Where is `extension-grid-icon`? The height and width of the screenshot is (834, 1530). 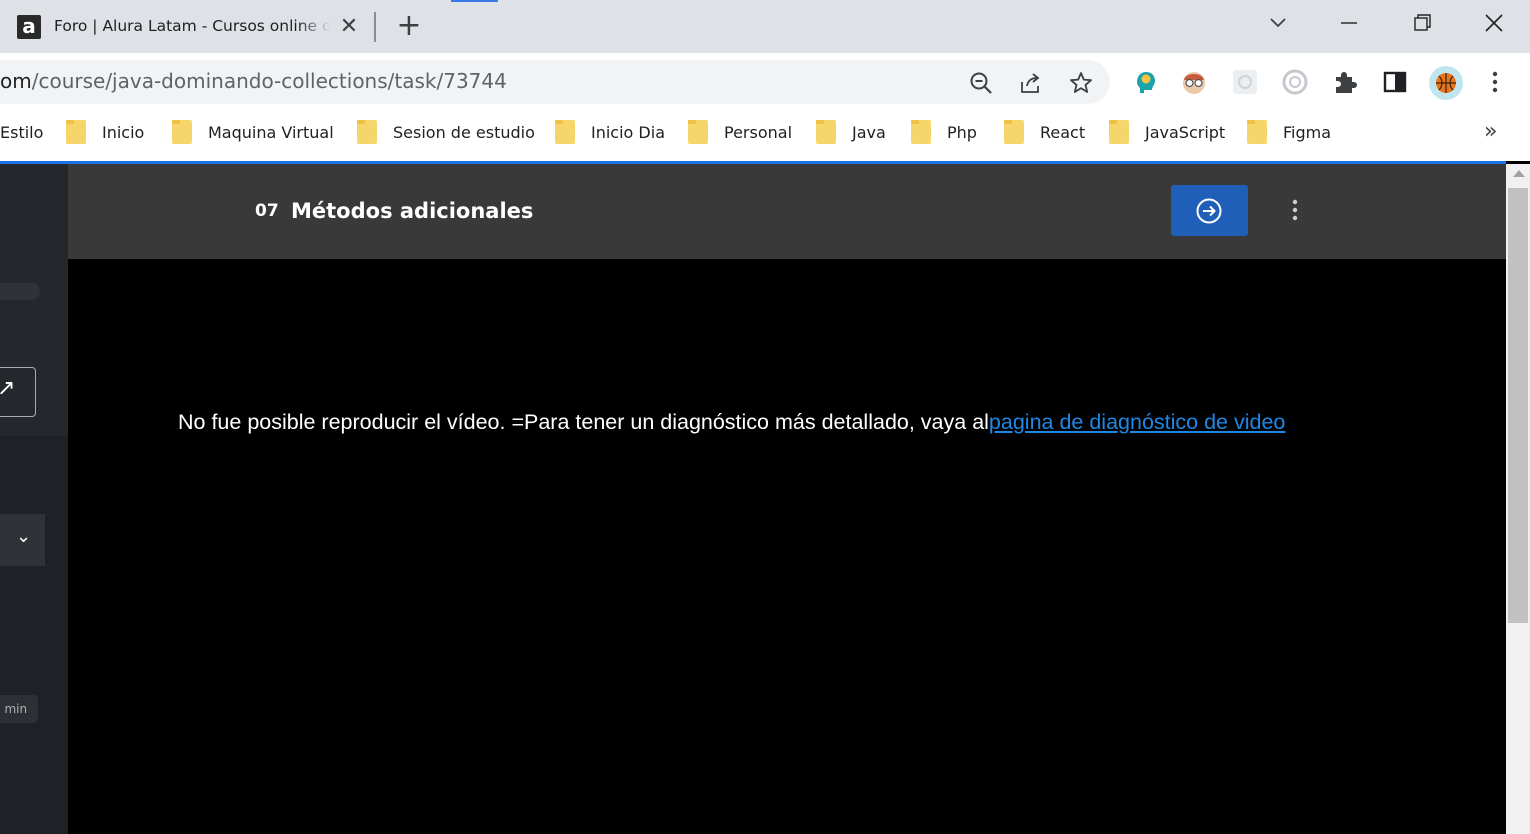
extension-grid-icon is located at coordinates (1245, 82).